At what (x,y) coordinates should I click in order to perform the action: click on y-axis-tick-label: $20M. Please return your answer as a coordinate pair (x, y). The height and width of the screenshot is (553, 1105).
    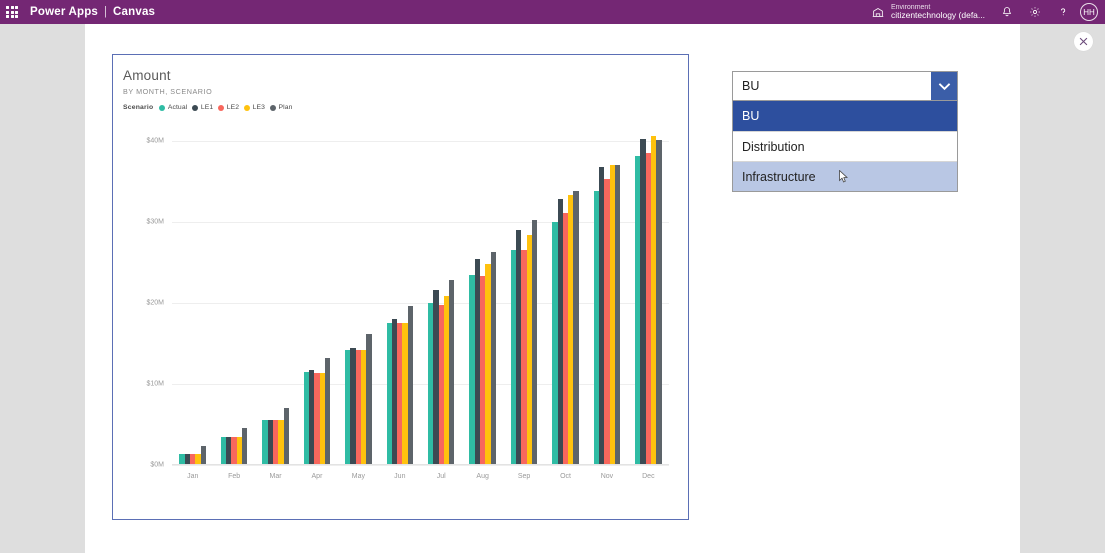
    Looking at the image, I should click on (155, 303).